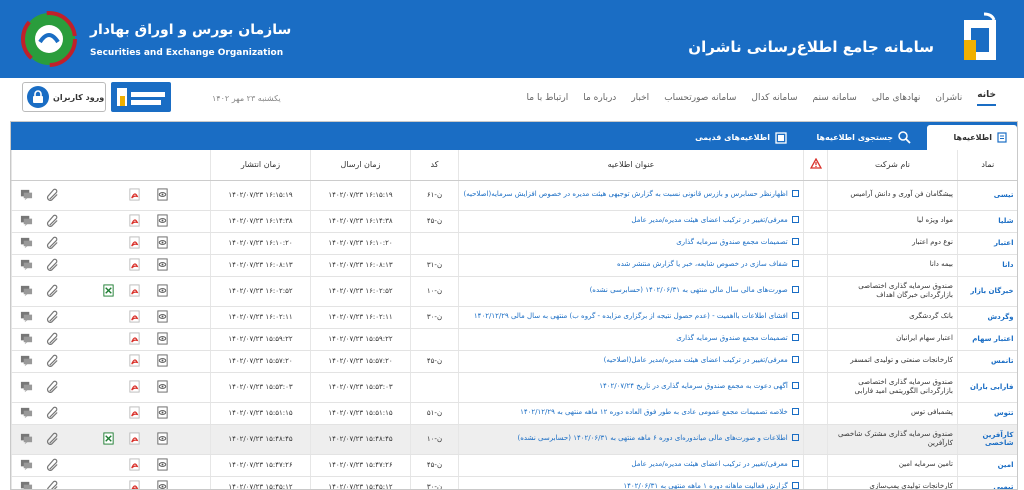 The width and height of the screenshot is (1024, 490). Describe the element at coordinates (599, 98) in the screenshot. I see `nav-about: درباره ما` at that location.